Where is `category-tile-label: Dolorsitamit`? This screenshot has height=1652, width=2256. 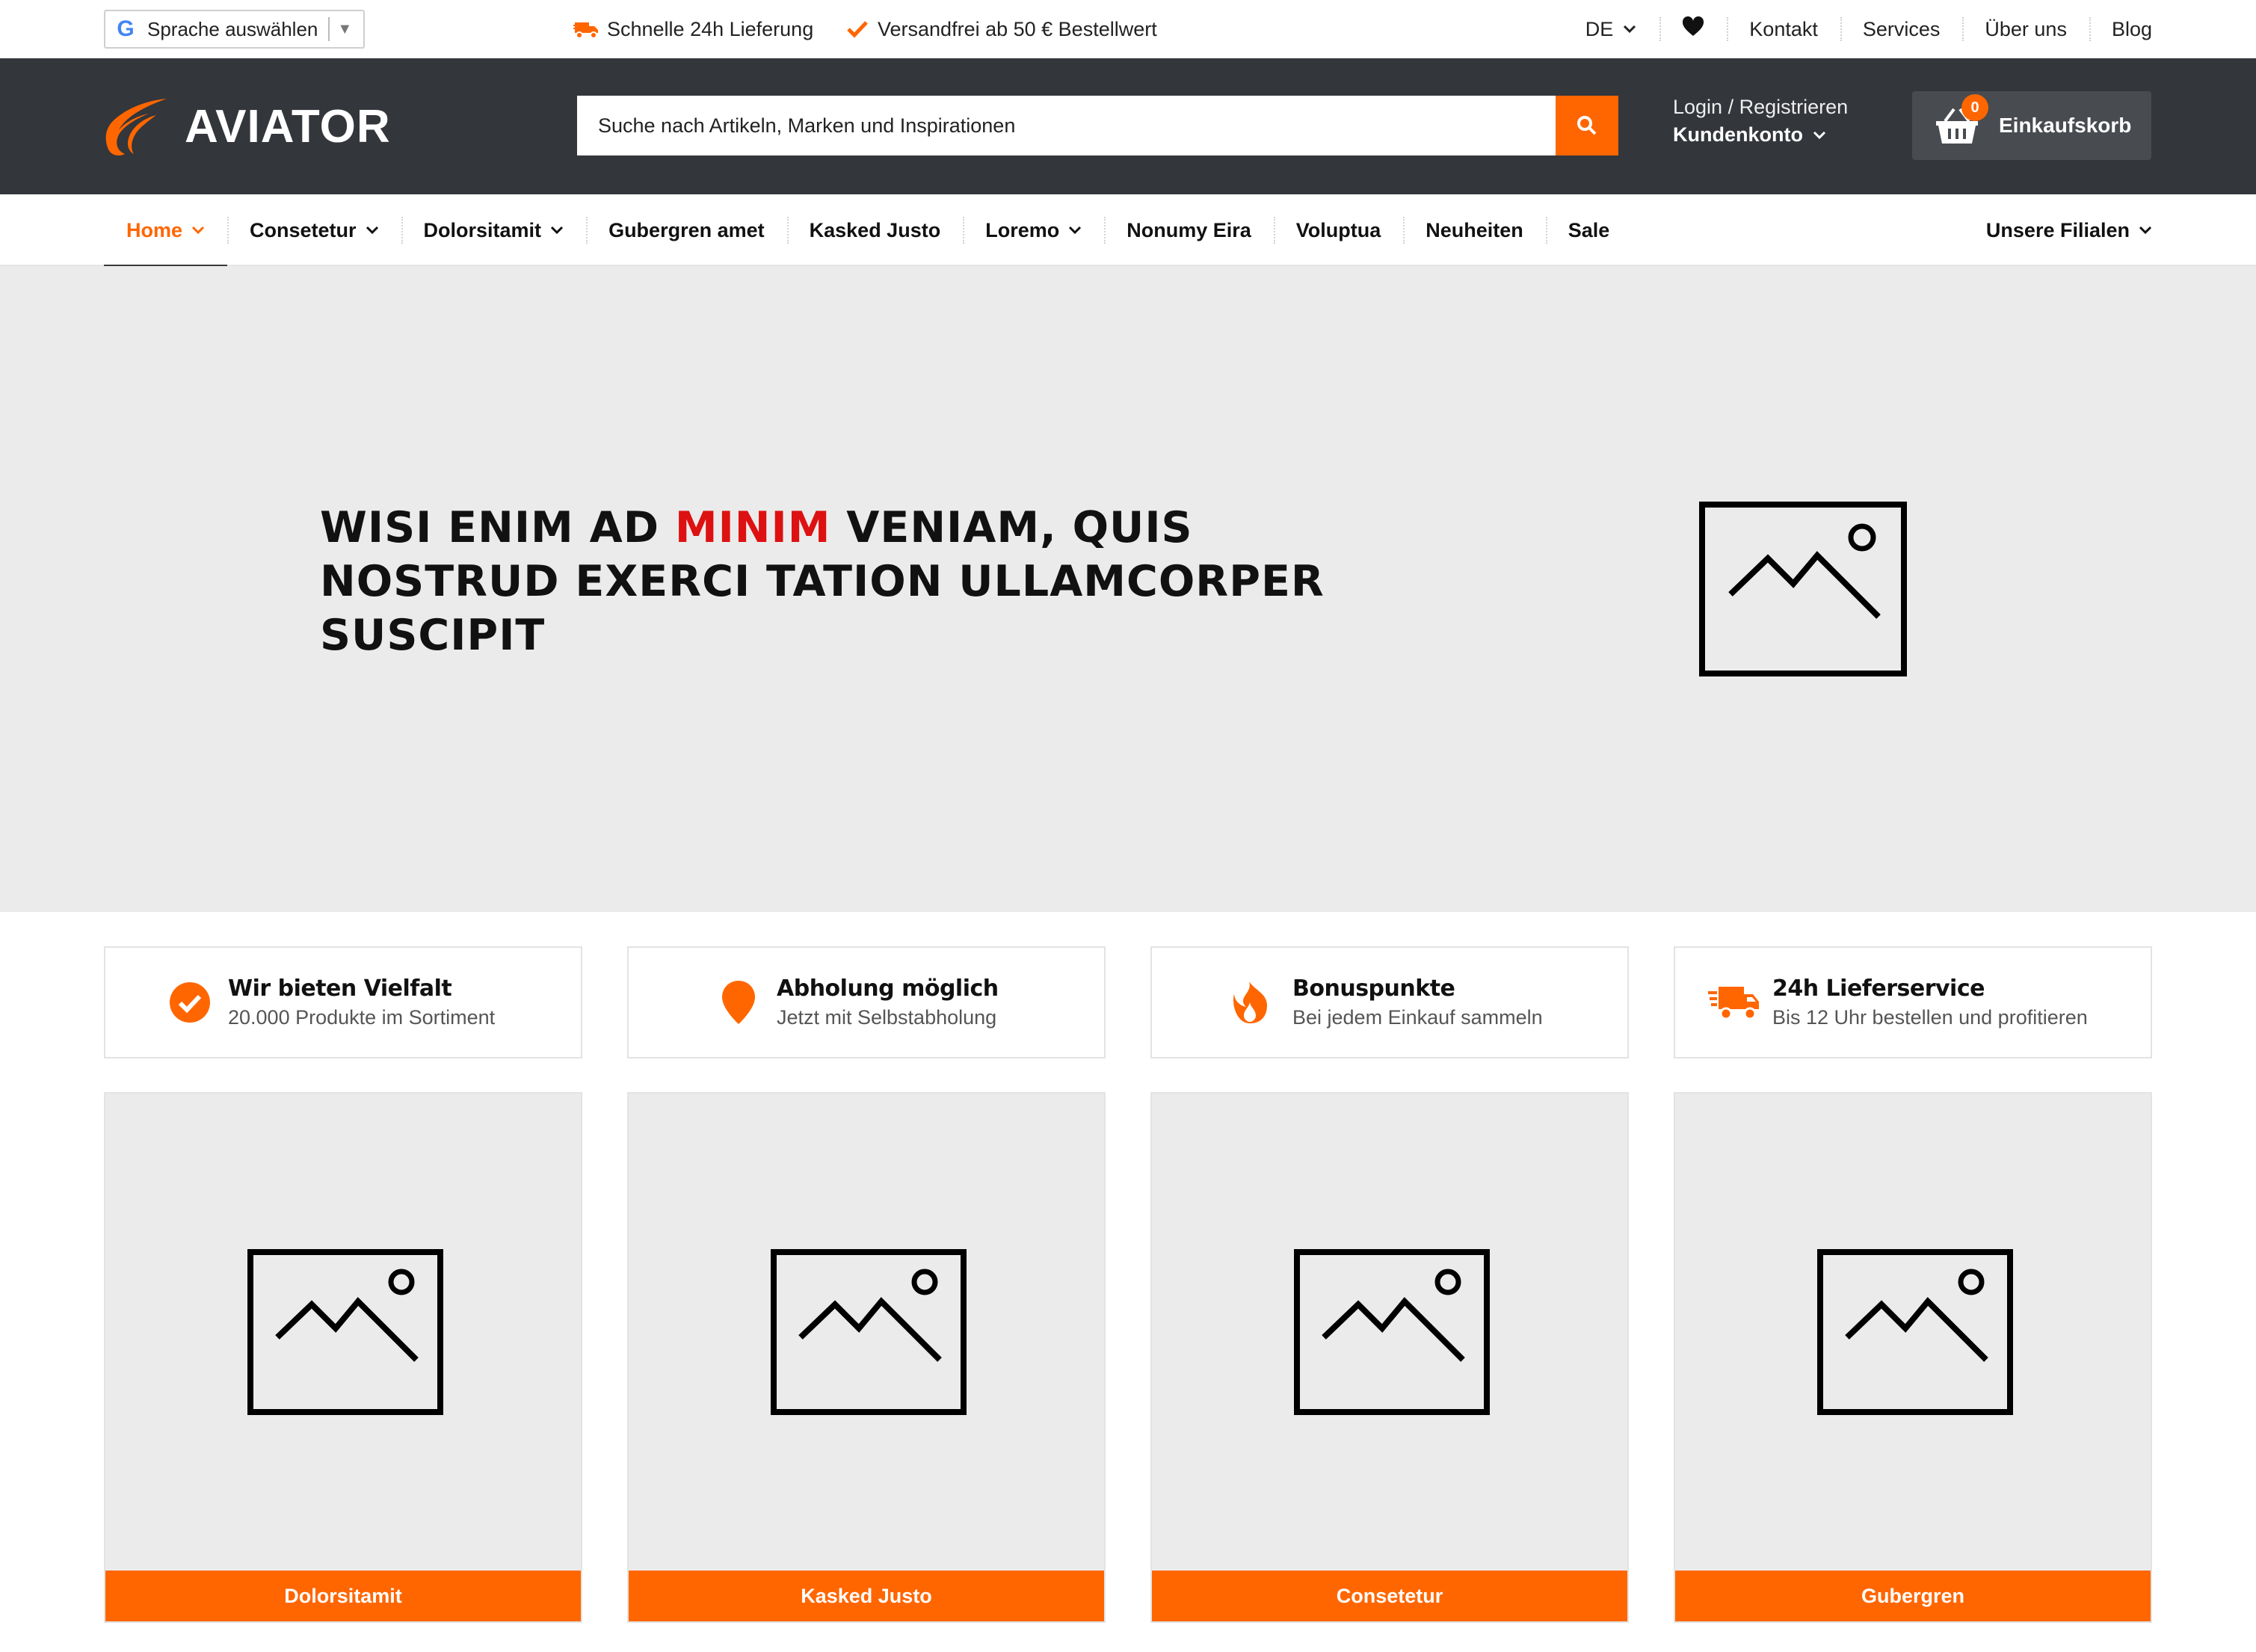
category-tile-label: Dolorsitamit is located at coordinates (343, 1596).